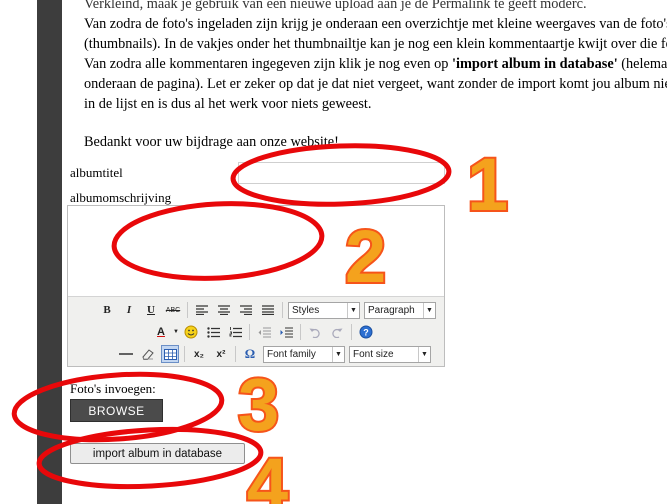  Describe the element at coordinates (487, 184) in the screenshot. I see `annotation-number-1: 1` at that location.